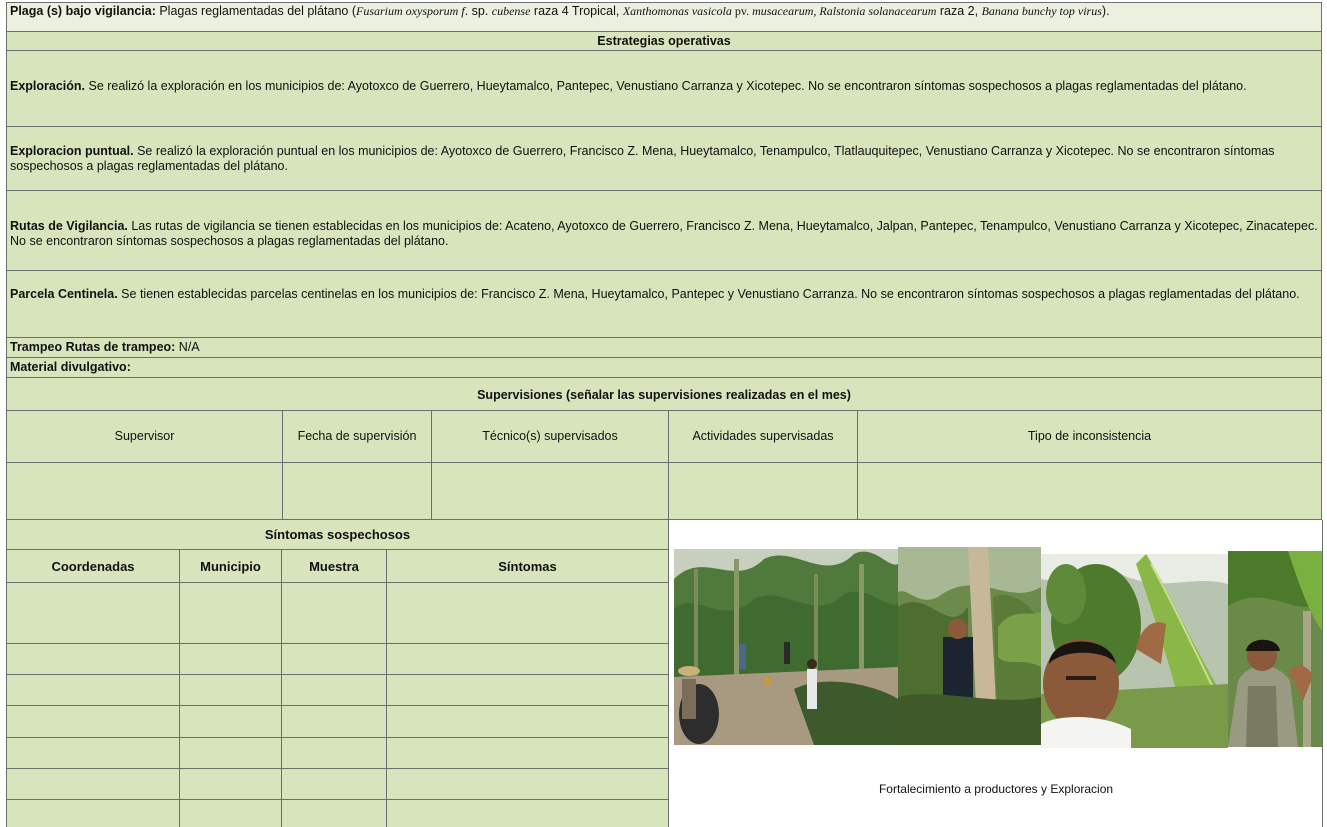 The image size is (1327, 827). What do you see at coordinates (256, 11) in the screenshot?
I see `plaga-text: Plagas reglamentadas del plátano (` at bounding box center [256, 11].